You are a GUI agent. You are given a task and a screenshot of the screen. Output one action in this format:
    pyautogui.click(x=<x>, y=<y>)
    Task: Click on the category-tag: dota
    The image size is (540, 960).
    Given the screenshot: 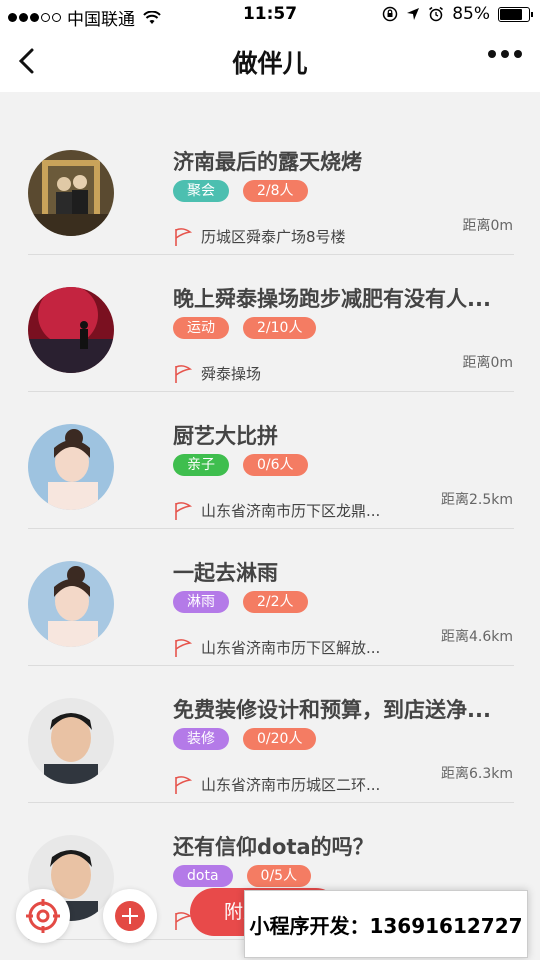 What is the action you would take?
    pyautogui.click(x=203, y=876)
    